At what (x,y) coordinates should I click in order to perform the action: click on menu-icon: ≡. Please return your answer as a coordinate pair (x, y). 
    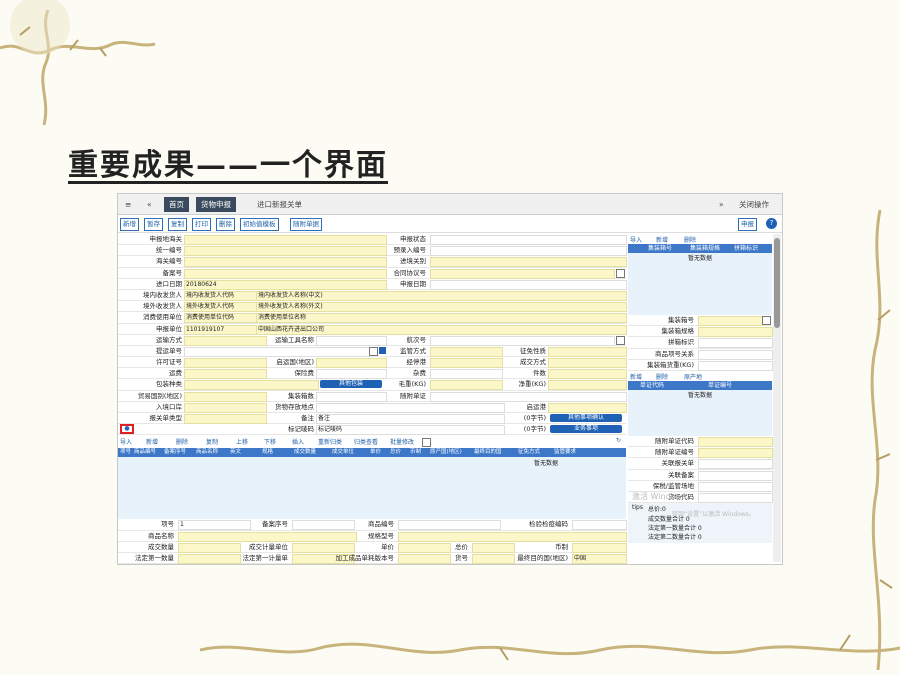
    Looking at the image, I should click on (128, 204).